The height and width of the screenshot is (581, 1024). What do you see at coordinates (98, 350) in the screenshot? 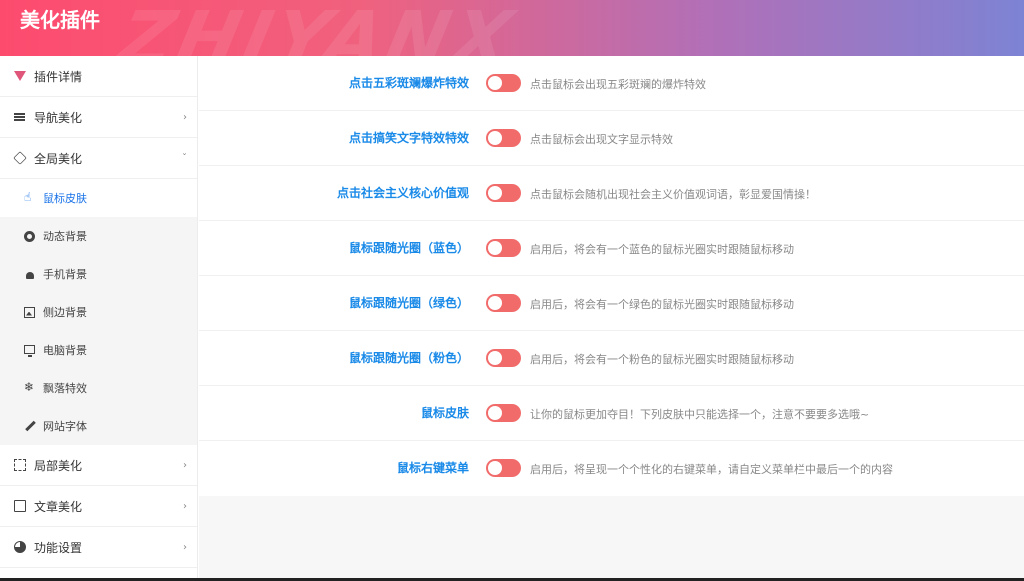
I see `sidebar-subitem-desktop-bg: 电脑背景` at bounding box center [98, 350].